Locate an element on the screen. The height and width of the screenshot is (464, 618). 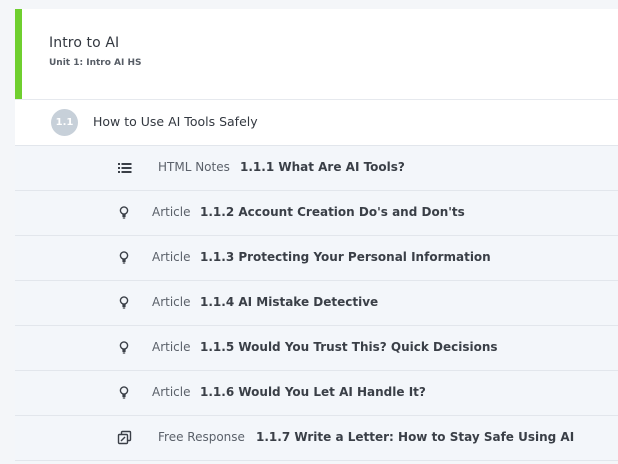
item-type-label: HTML Notes is located at coordinates (194, 167).